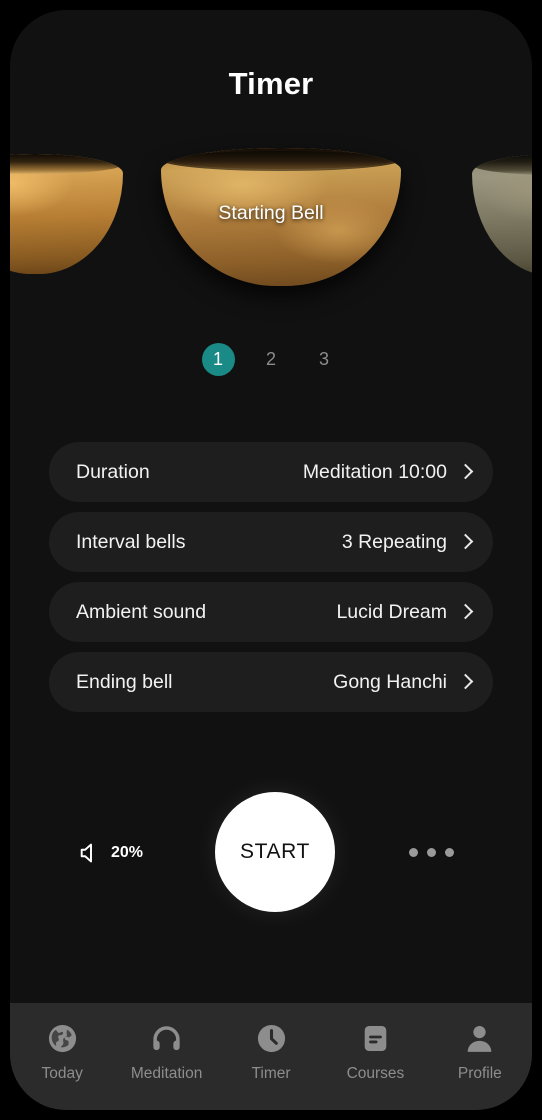  What do you see at coordinates (271, 213) in the screenshot?
I see `selected-bell-label: Starting Bell` at bounding box center [271, 213].